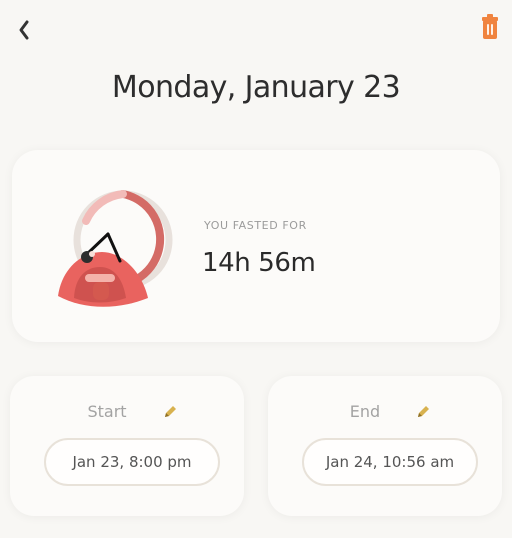 Image resolution: width=512 pixels, height=538 pixels. I want to click on edit-end-button, so click(423, 412).